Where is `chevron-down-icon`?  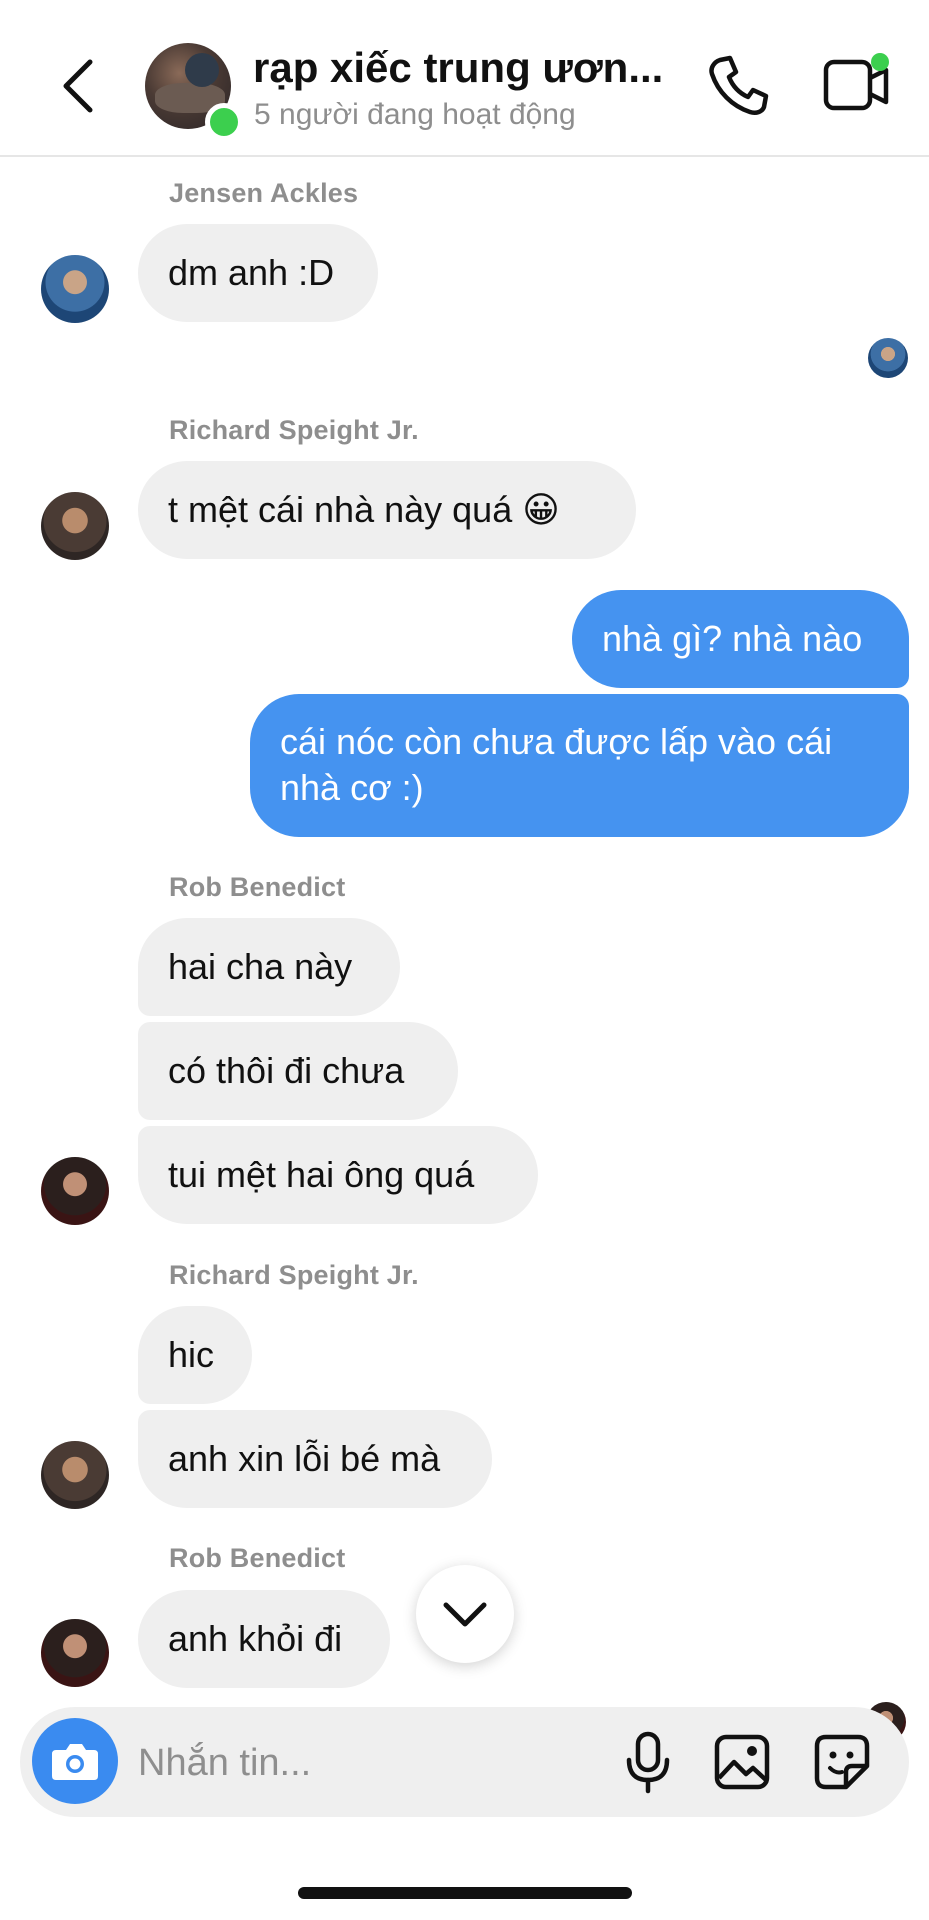 chevron-down-icon is located at coordinates (465, 1614).